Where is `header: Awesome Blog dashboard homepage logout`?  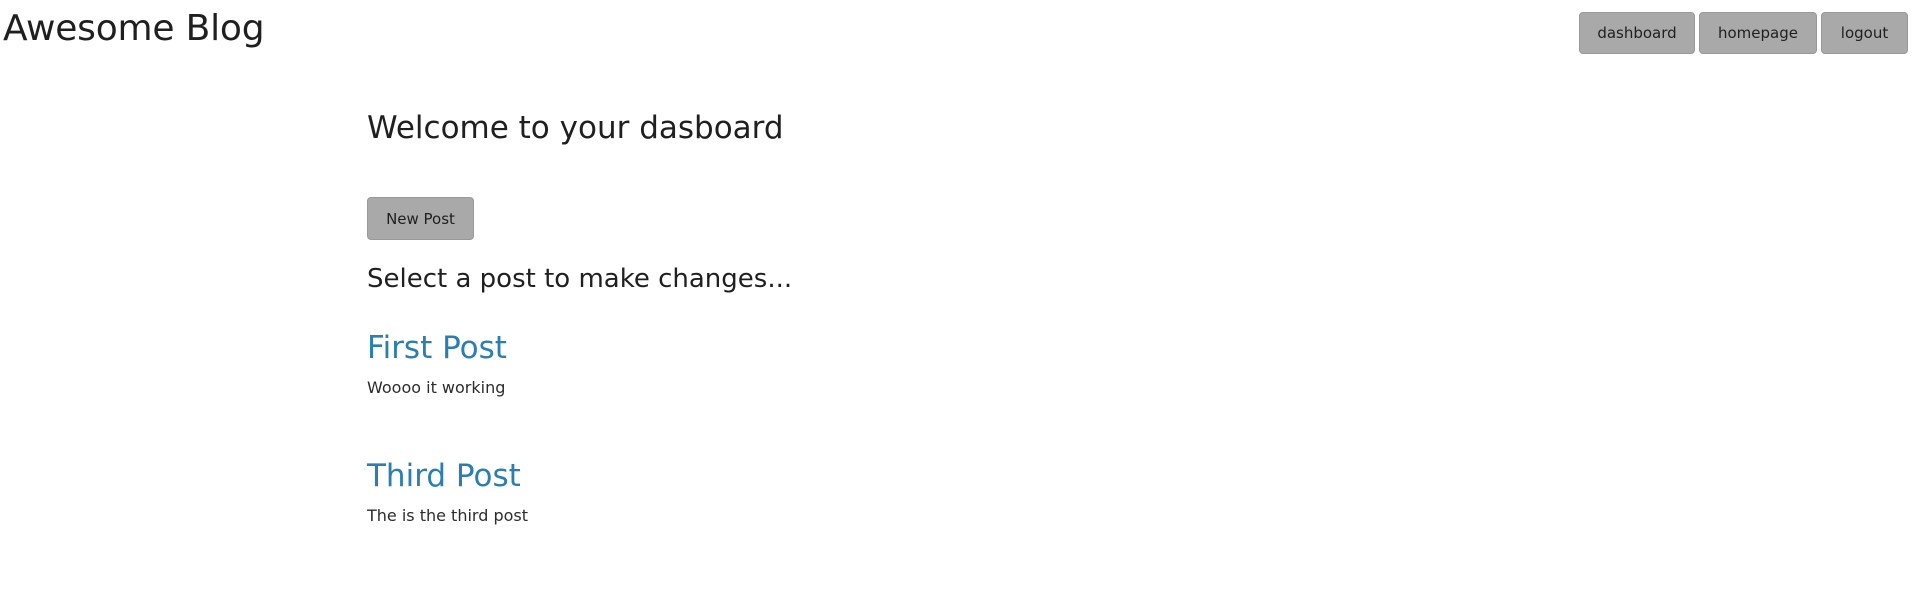
header: Awesome Blog dashboard homepage logout is located at coordinates (956, 30).